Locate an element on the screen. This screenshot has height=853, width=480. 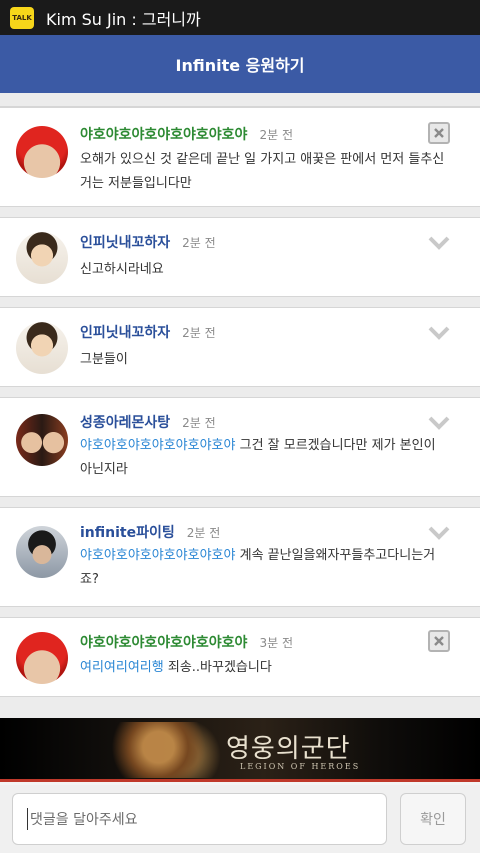
app-header: Infinite 응원하기 is located at coordinates (240, 64).